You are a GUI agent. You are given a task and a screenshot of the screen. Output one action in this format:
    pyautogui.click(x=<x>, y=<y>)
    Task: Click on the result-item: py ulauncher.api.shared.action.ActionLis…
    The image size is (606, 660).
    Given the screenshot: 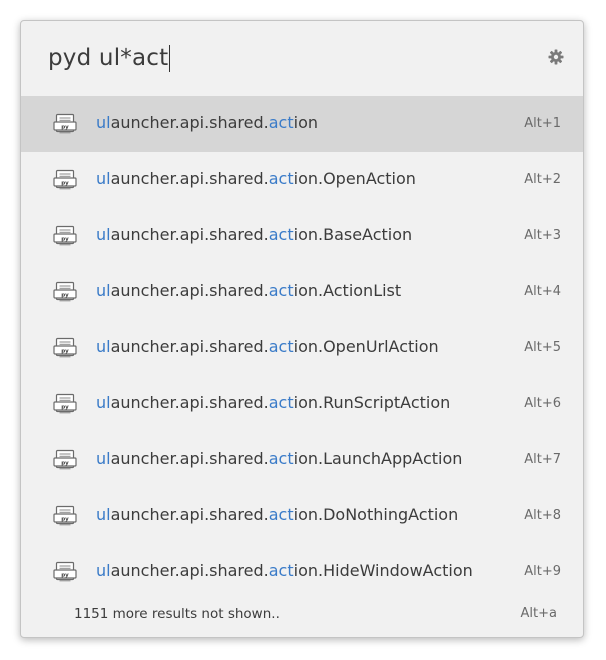 What is the action you would take?
    pyautogui.click(x=302, y=292)
    